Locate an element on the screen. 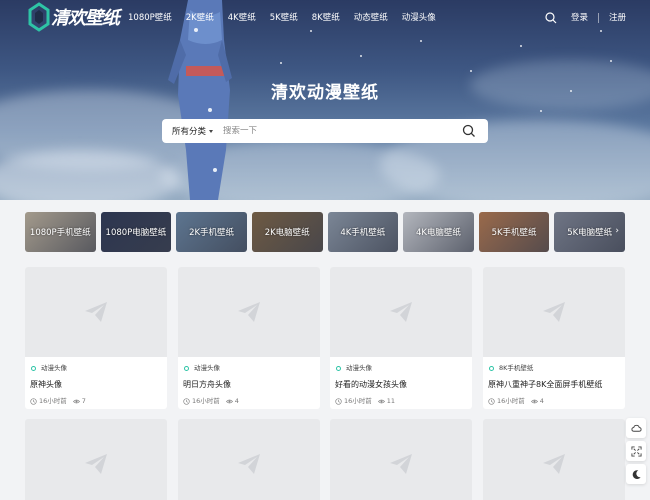 This screenshot has height=500, width=650. card-tag-label: 8K手机壁纸 is located at coordinates (516, 368).